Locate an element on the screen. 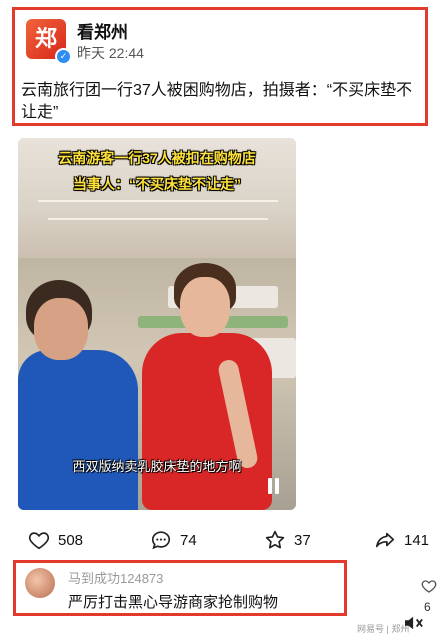 Image resolution: width=442 pixels, height=640 pixels. like-count: 508 is located at coordinates (71, 540).